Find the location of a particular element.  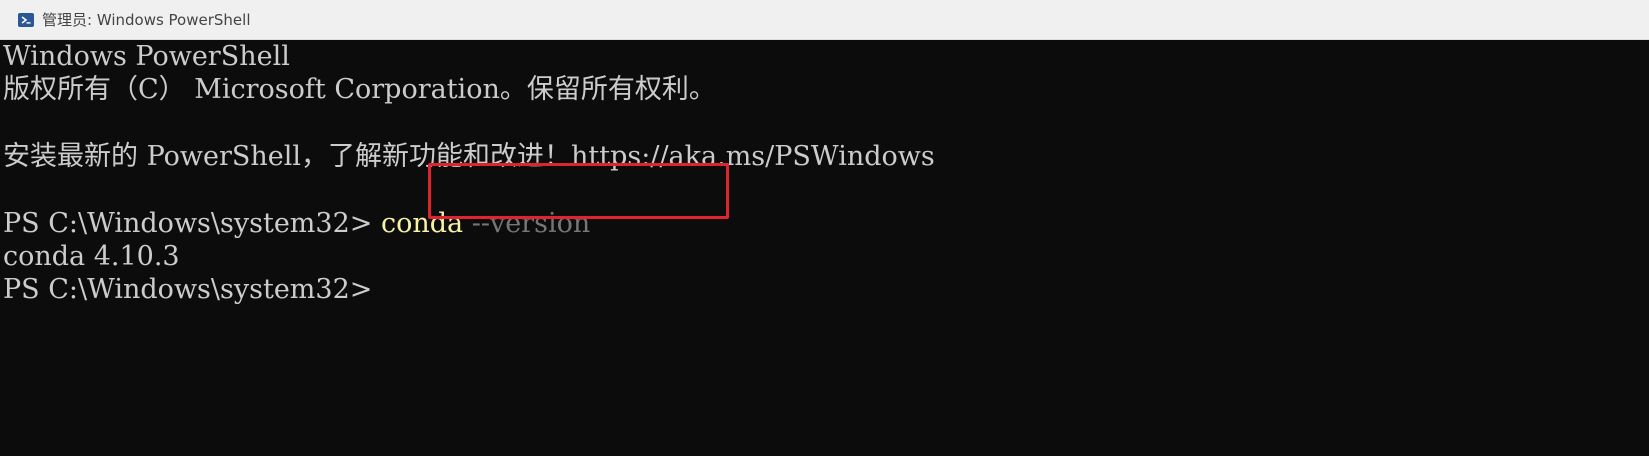

title-bar: 管理员: Windows PowerShell is located at coordinates (824, 20).